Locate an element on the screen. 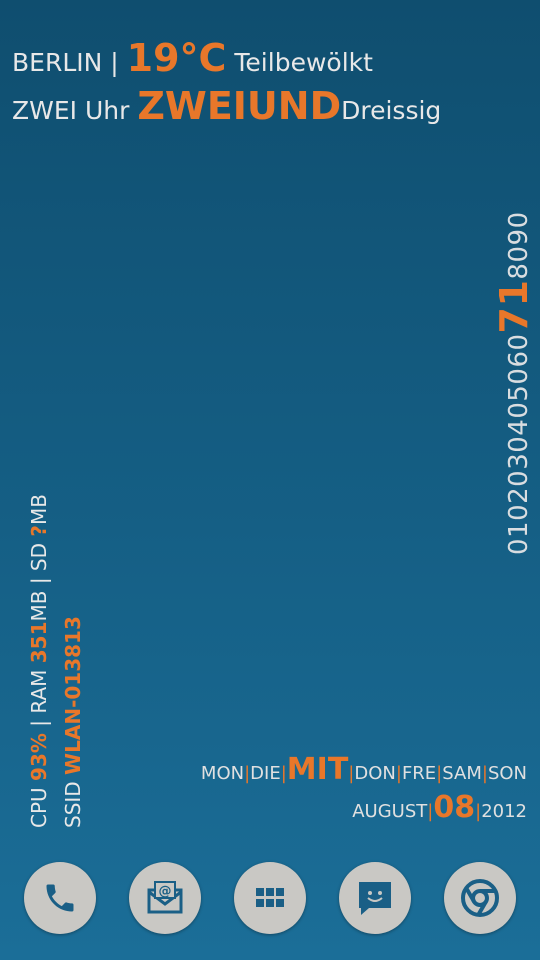 Image resolution: width=540 pixels, height=960 pixels. minute-scale-after: 8090 is located at coordinates (519, 245).